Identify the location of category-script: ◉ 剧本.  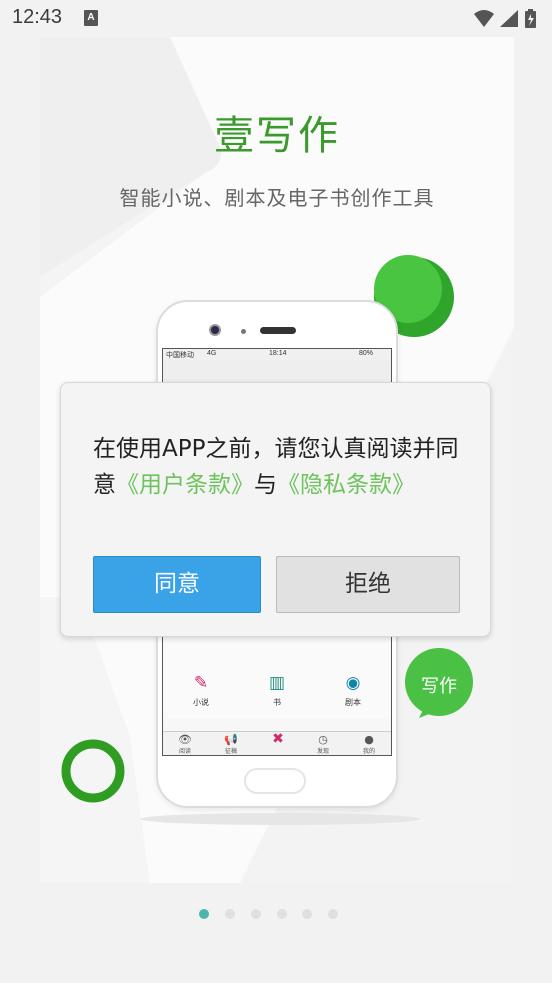
(353, 690).